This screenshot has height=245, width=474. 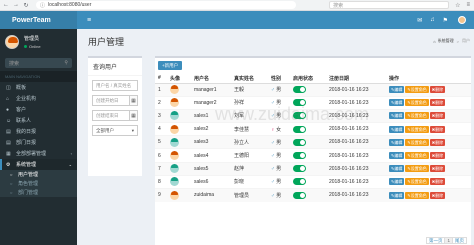 I want to click on pager-first: 第一页, so click(x=435, y=240).